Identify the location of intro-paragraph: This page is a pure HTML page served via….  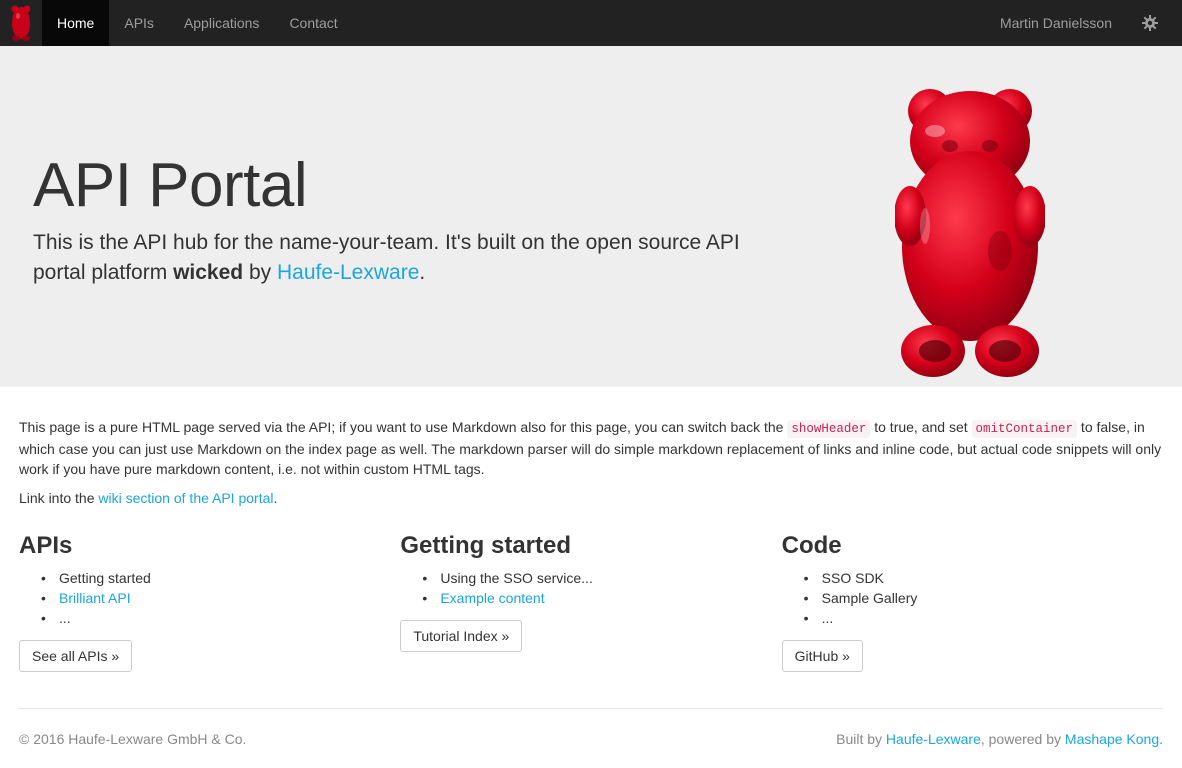
(591, 448).